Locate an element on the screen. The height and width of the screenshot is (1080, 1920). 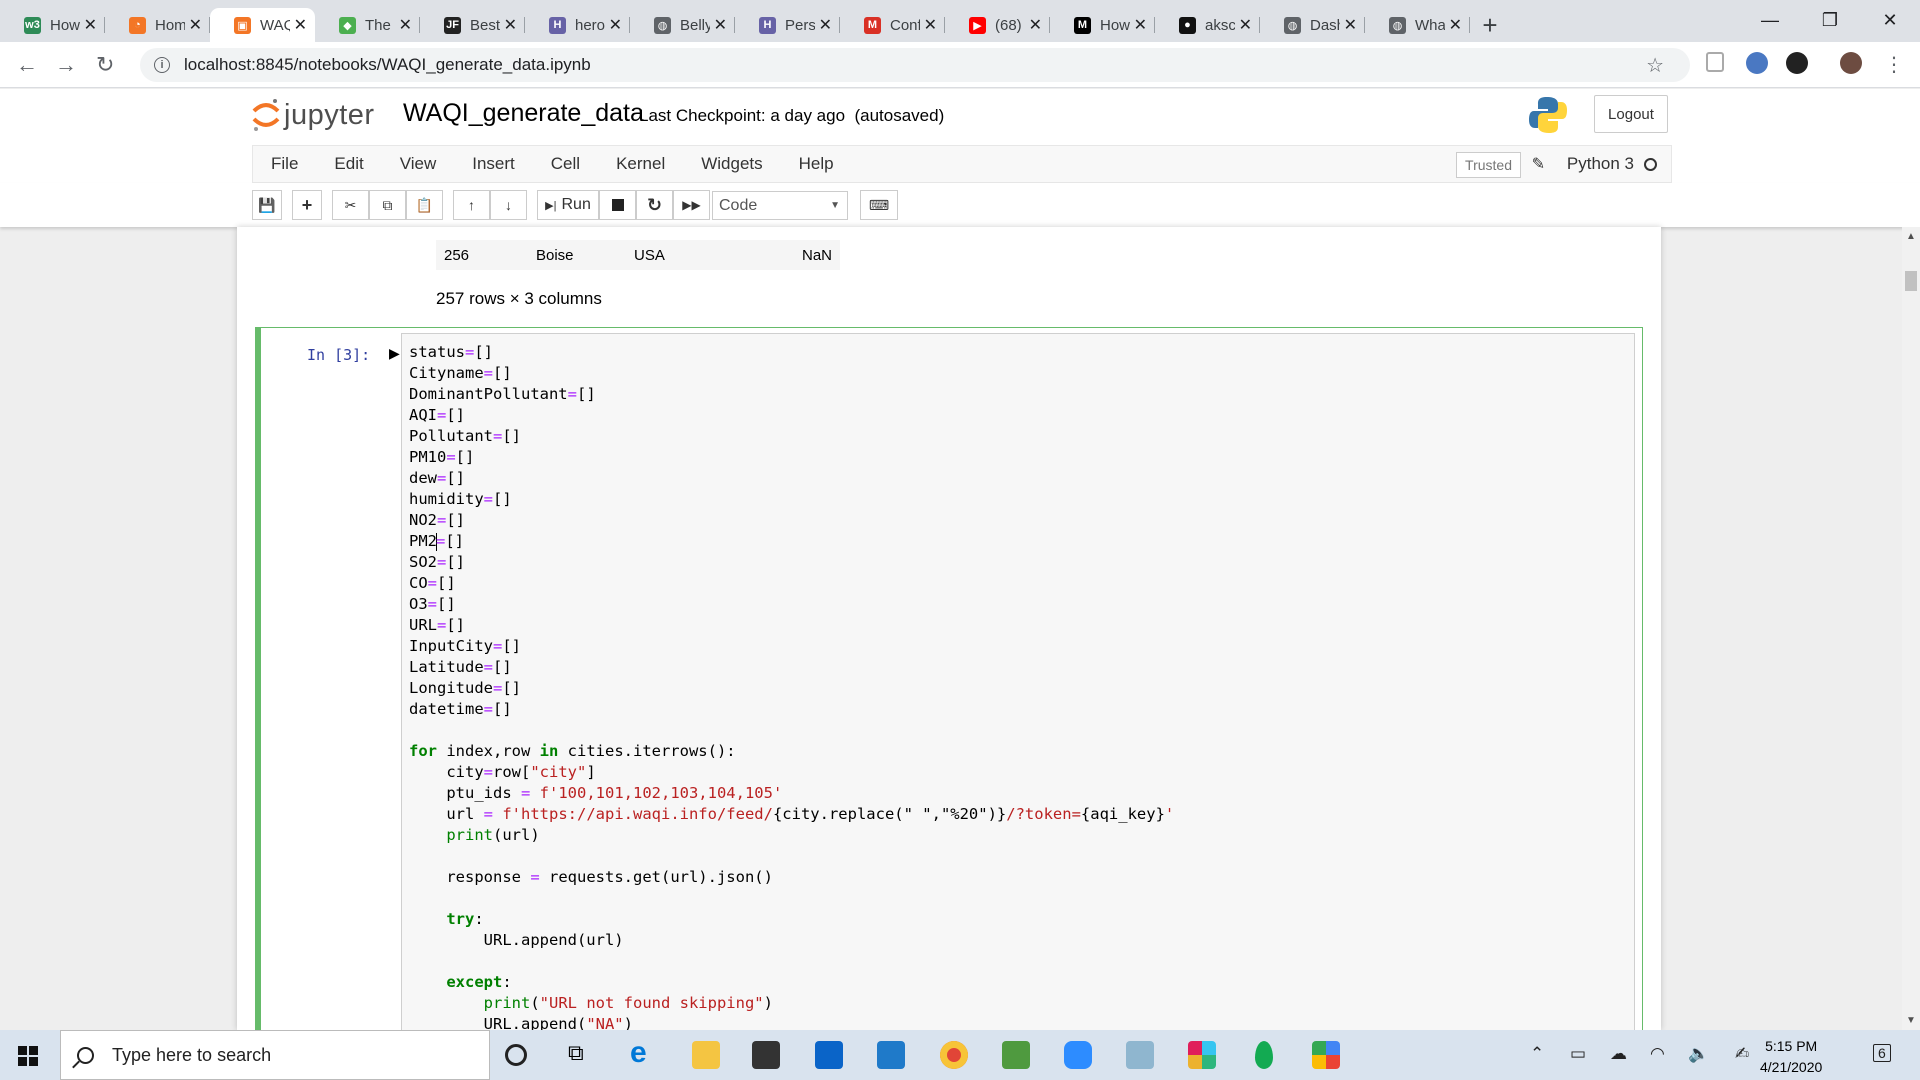
paste-button: 📋 is located at coordinates (424, 205).